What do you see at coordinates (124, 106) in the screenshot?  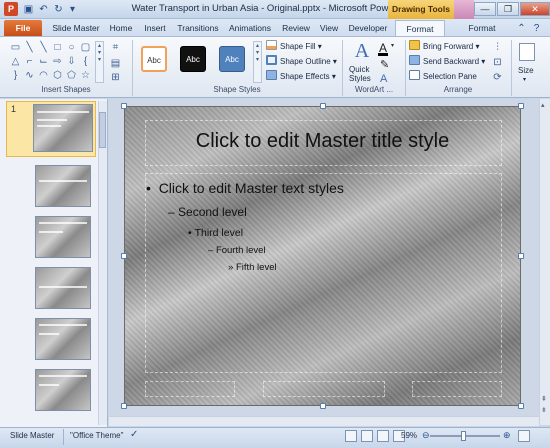 I see `resize-handle-top-left` at bounding box center [124, 106].